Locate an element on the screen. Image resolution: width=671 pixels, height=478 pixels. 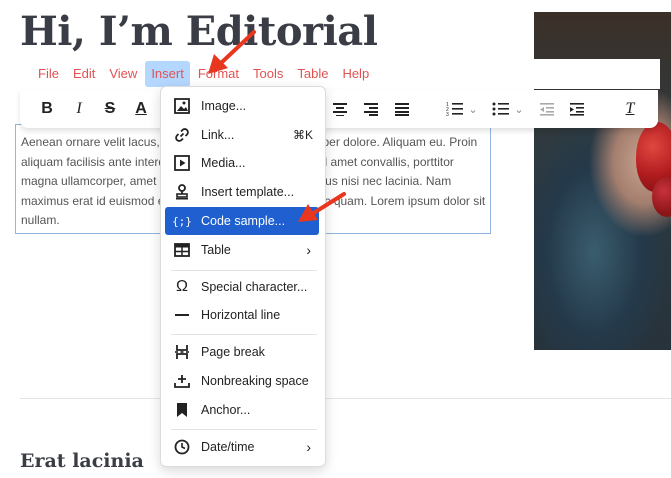
bullet-list-button is located at coordinates (501, 109).